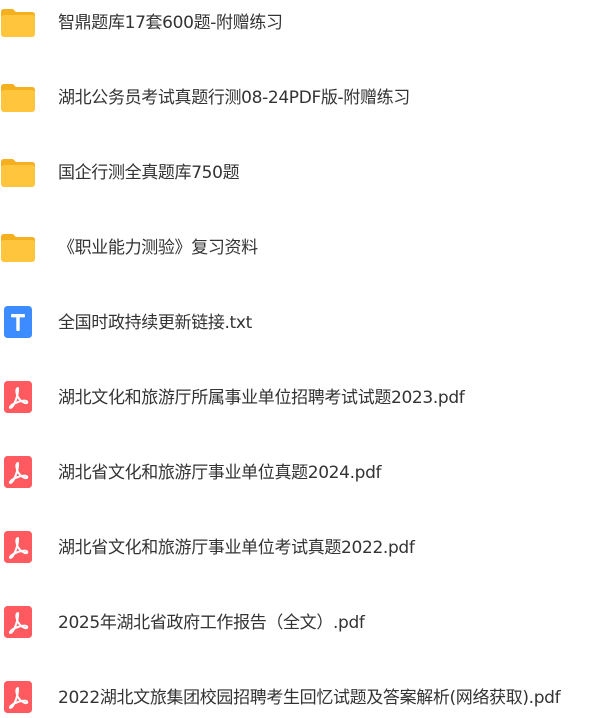 Image resolution: width=598 pixels, height=718 pixels. I want to click on file-name: 湖北公务员考试真题行测08-24PDF版-附赠练习, so click(234, 98).